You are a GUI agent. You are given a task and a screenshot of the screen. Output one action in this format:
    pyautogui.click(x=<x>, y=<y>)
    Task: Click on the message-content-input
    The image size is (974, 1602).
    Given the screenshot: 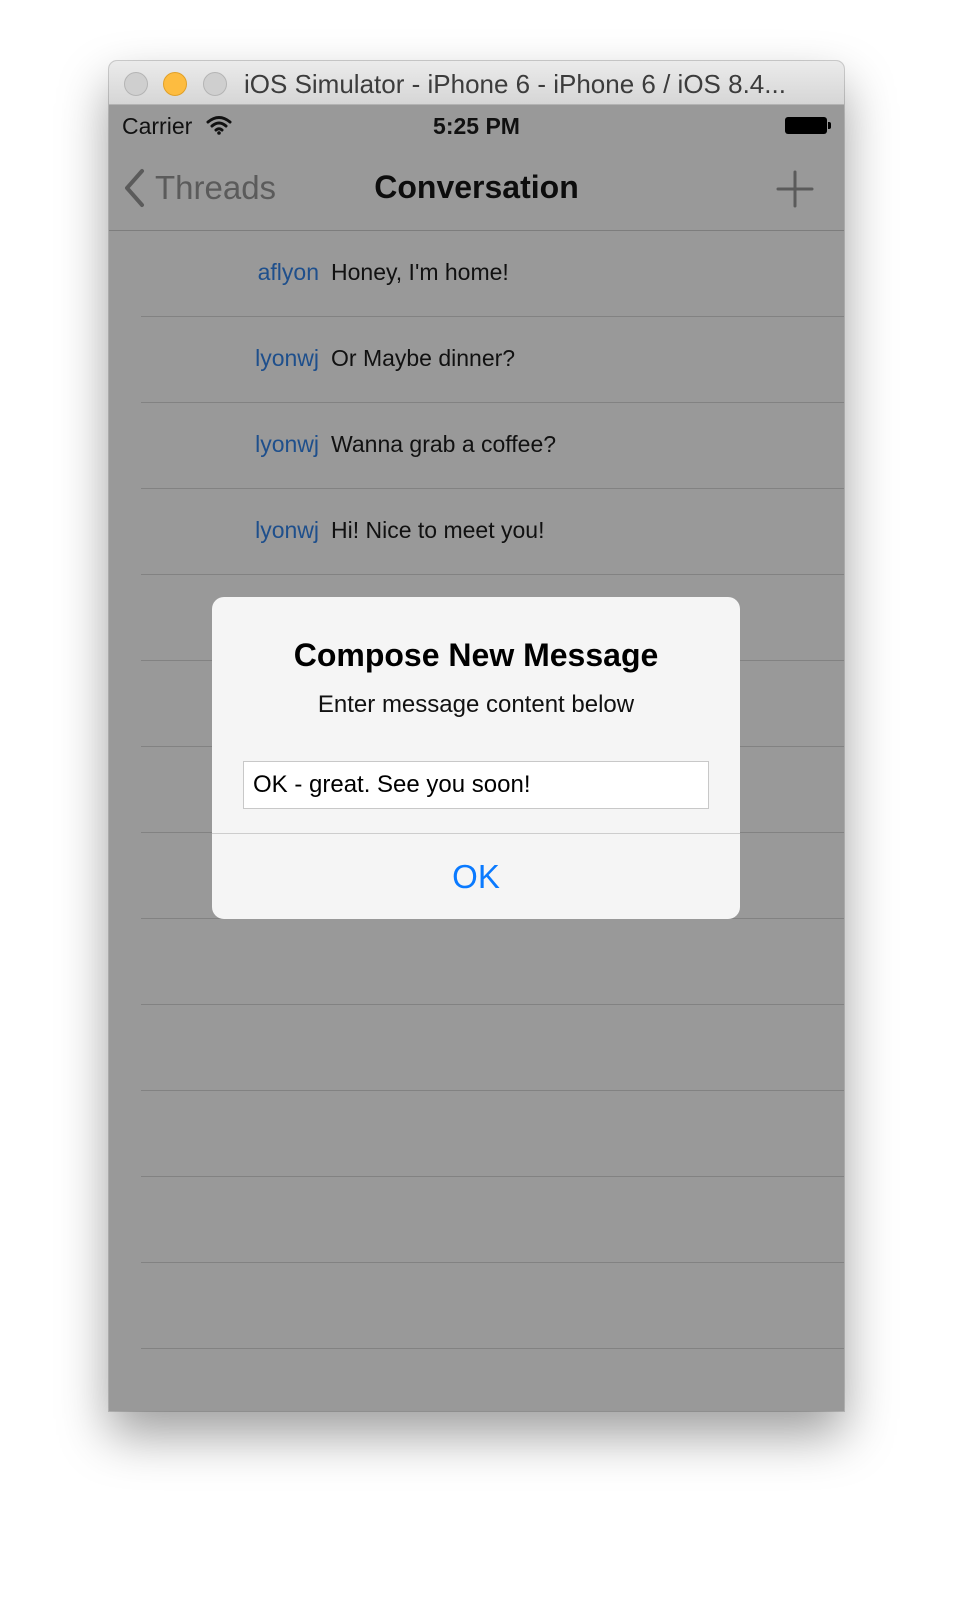 What is the action you would take?
    pyautogui.click(x=476, y=785)
    